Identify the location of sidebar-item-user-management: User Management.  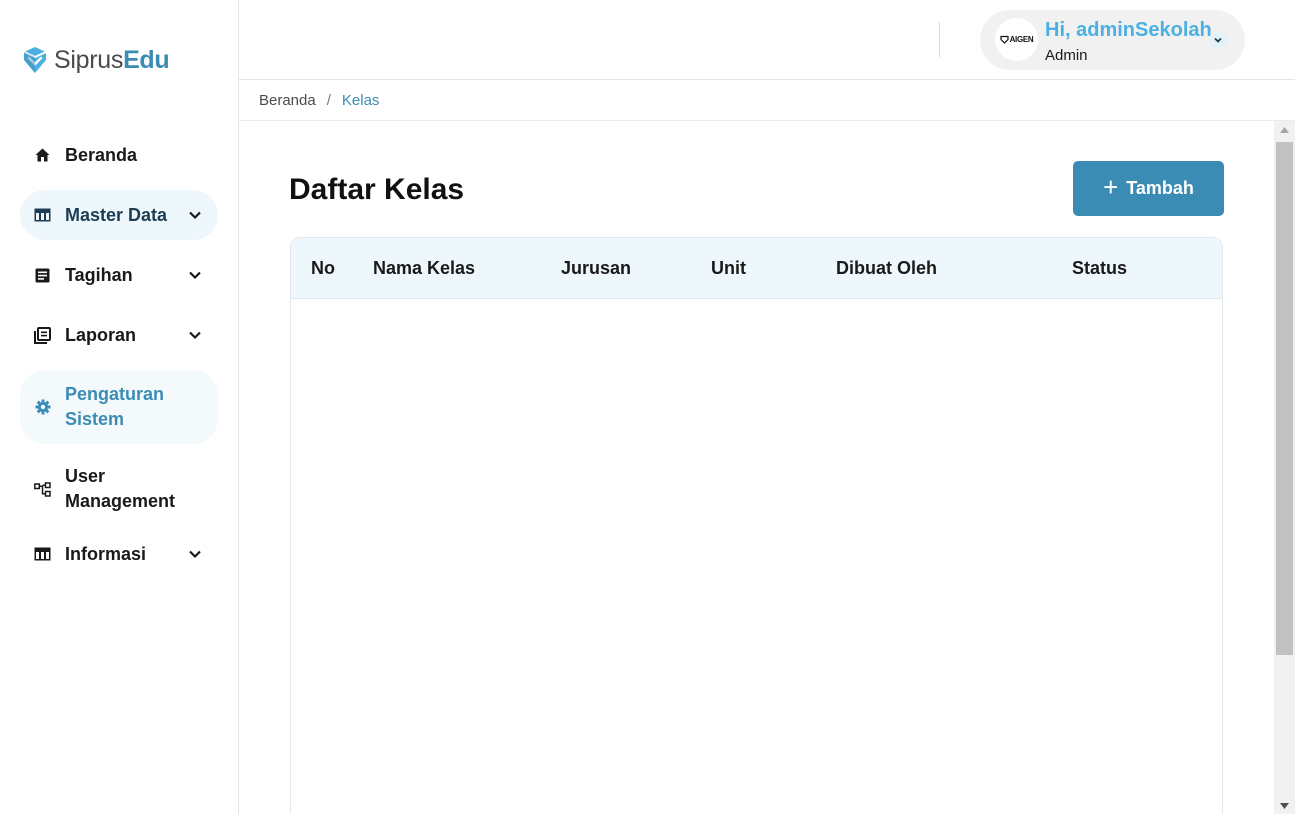
(119, 489).